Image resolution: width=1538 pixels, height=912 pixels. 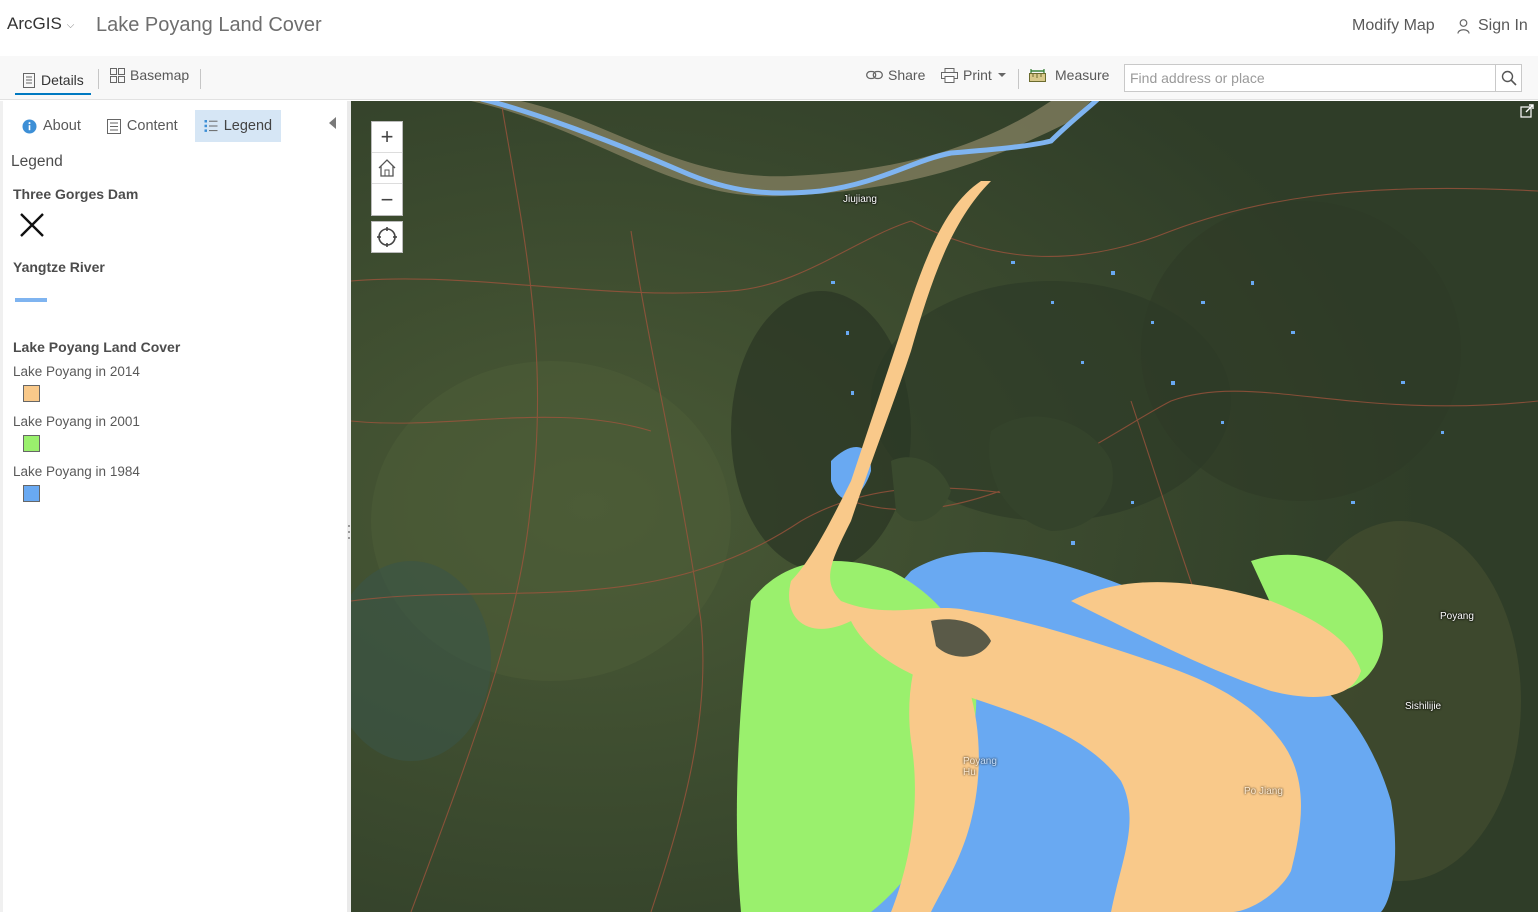 I want to click on share-button: Share, so click(x=895, y=75).